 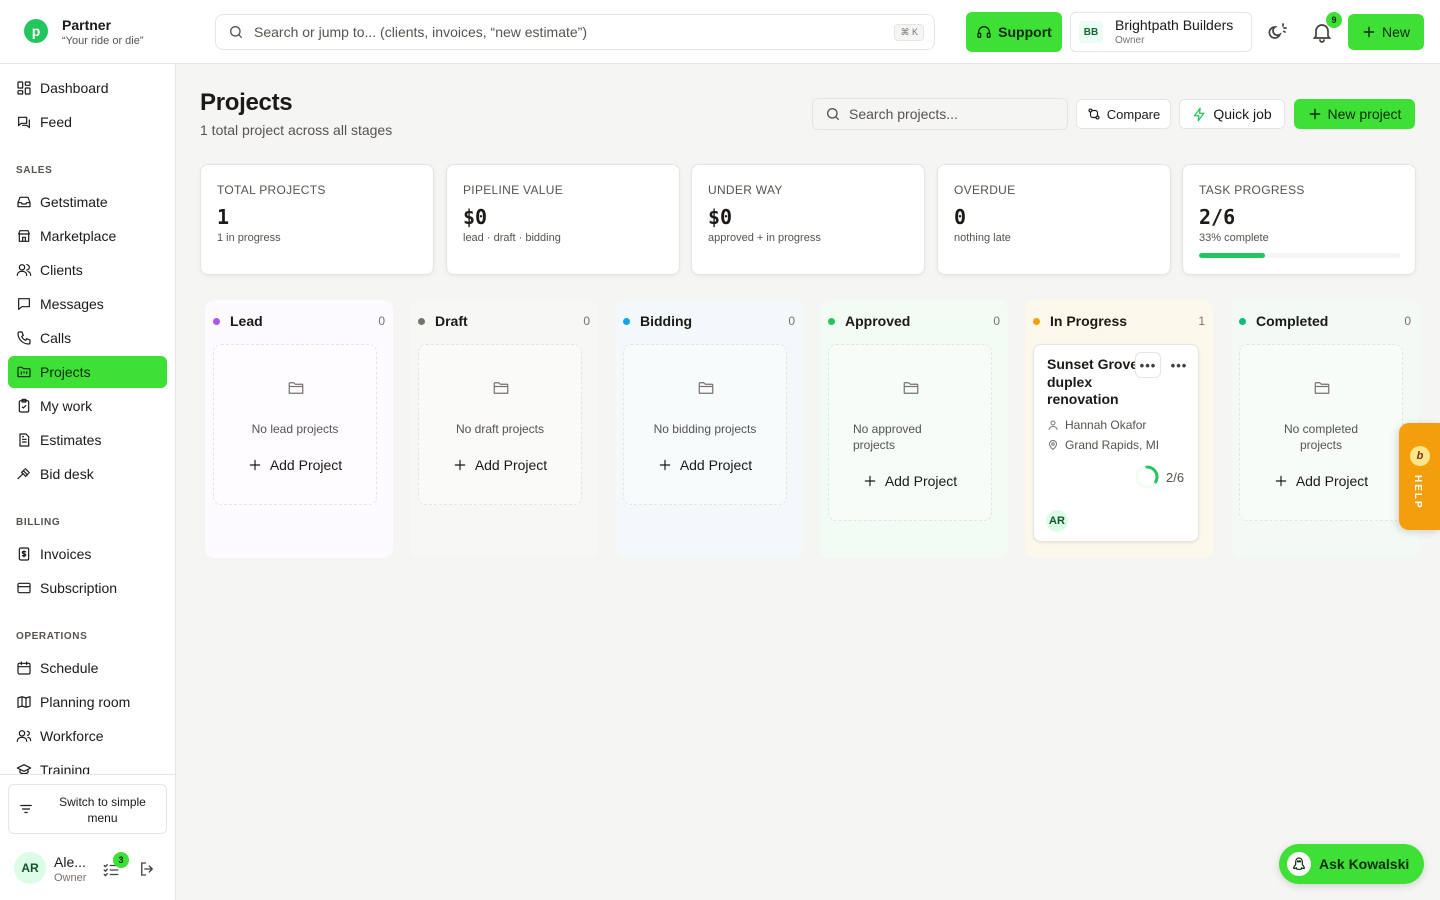 What do you see at coordinates (1179, 365) in the screenshot?
I see `card-menu-icon: •••` at bounding box center [1179, 365].